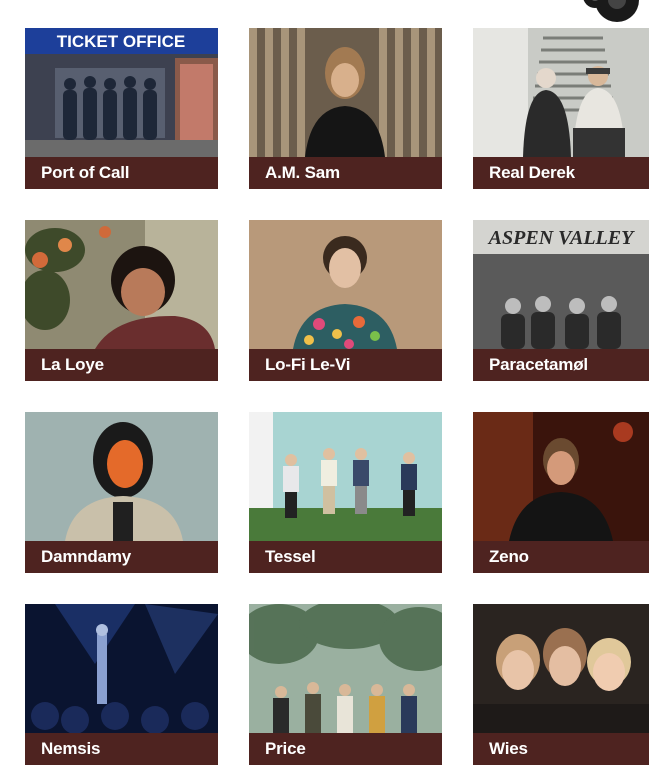 This screenshot has height=765, width=649. I want to click on artist-card: Tessel, so click(345, 492).